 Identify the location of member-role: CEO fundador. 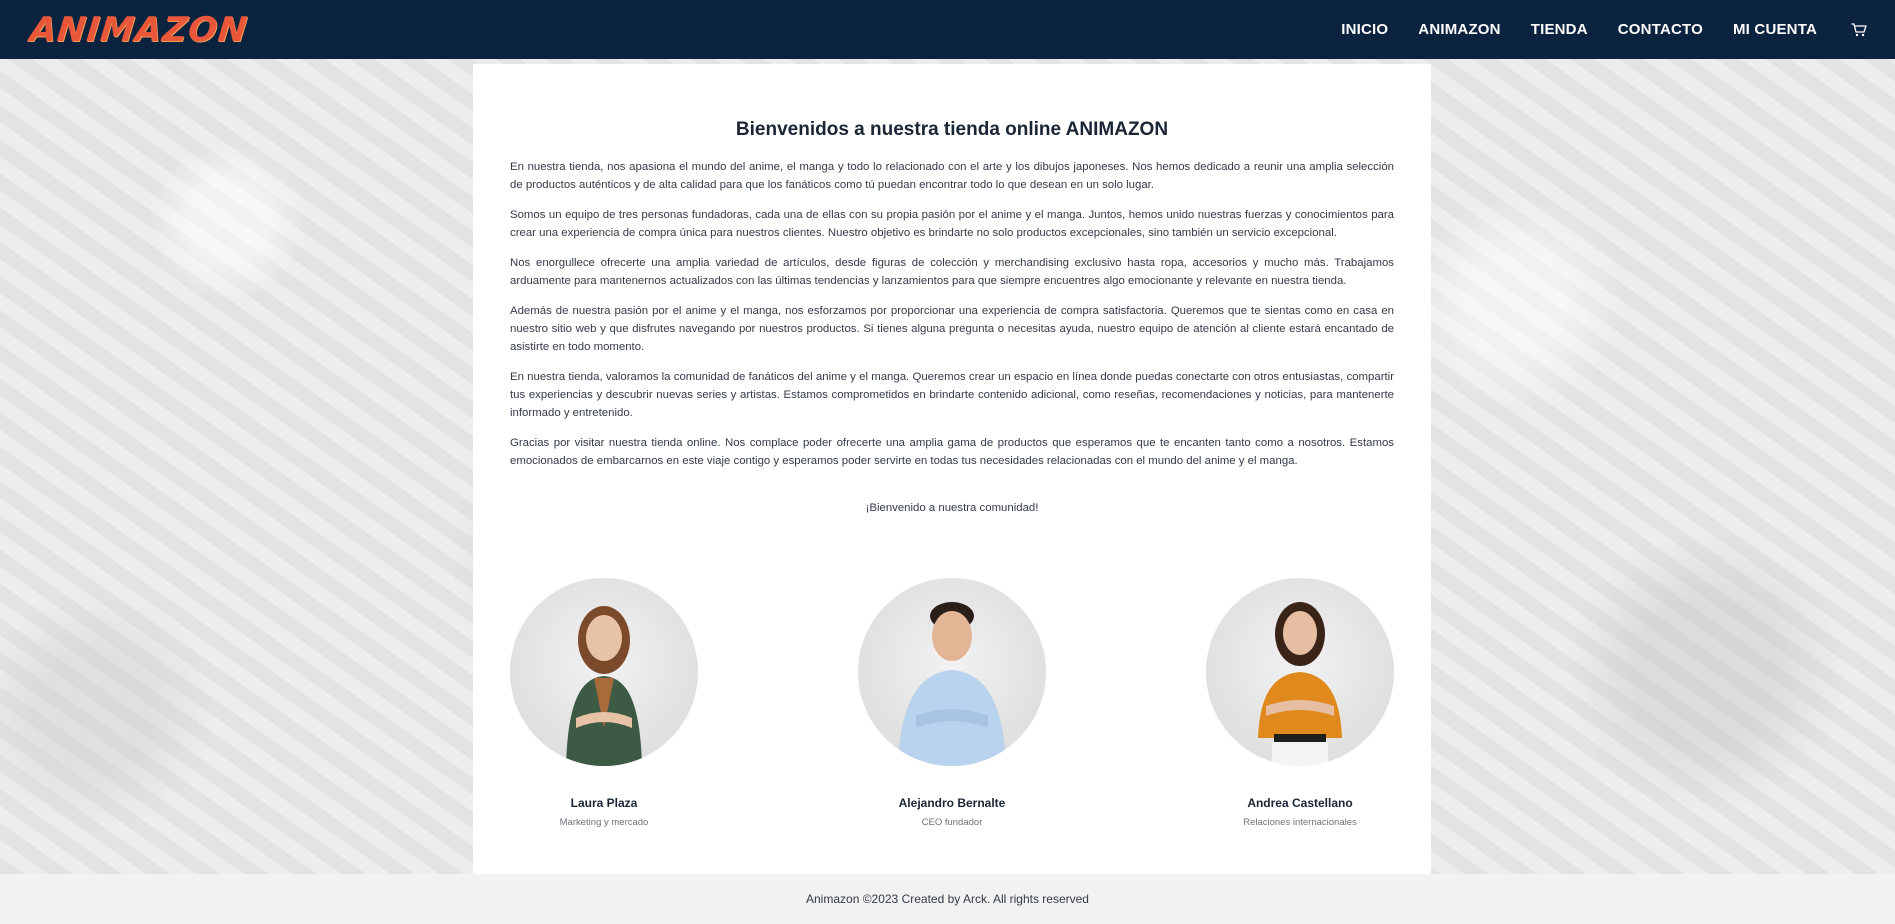
(952, 822).